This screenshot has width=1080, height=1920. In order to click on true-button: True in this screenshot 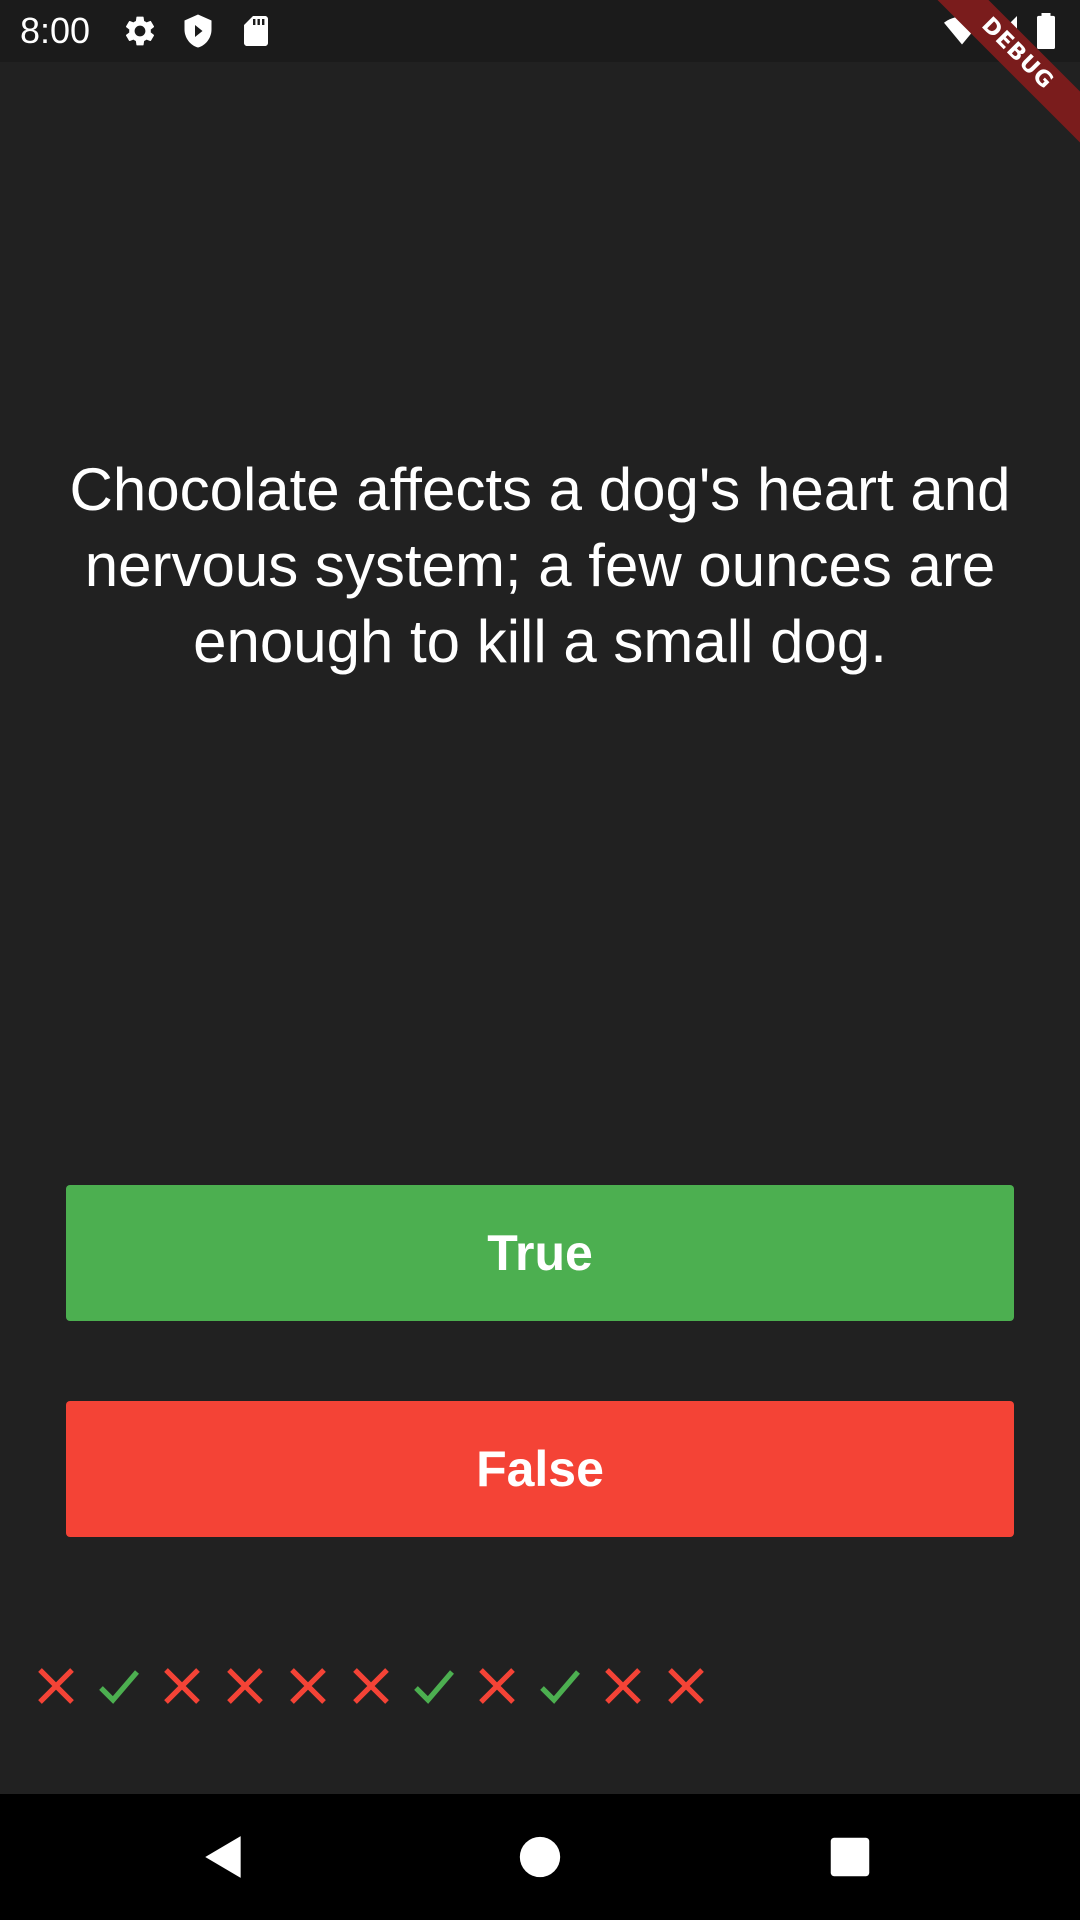, I will do `click(540, 1253)`.